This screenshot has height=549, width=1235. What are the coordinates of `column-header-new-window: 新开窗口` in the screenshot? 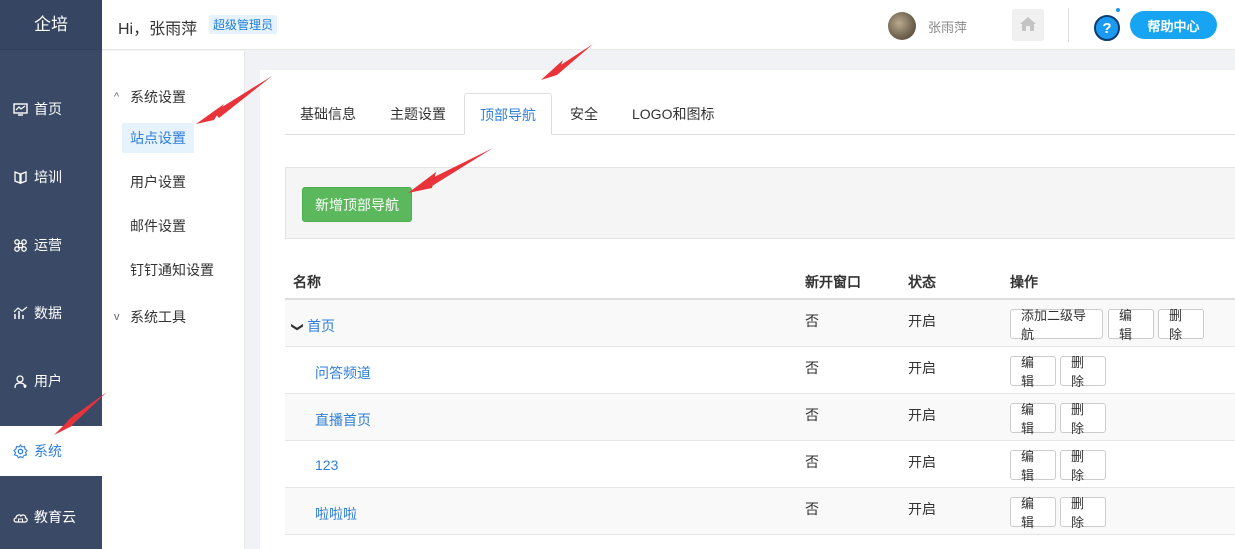 It's located at (833, 282).